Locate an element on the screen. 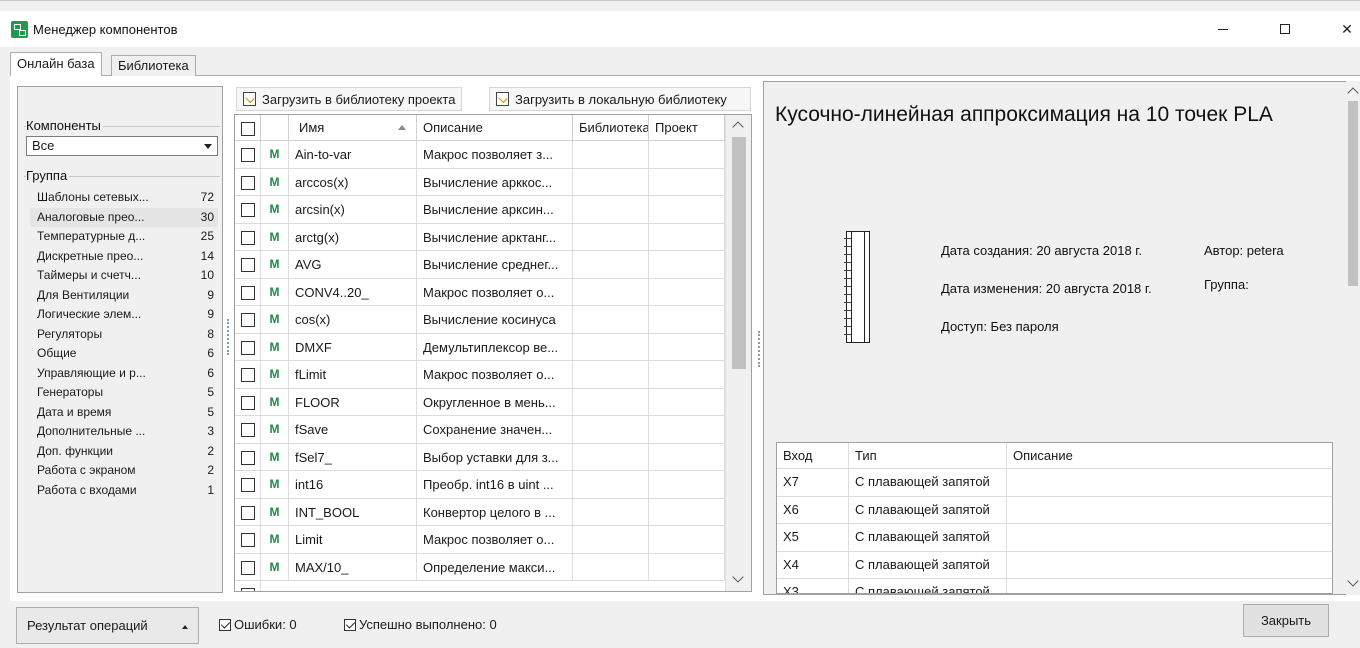 The height and width of the screenshot is (648, 1360). group-item: Дата и время 5 is located at coordinates (124, 413).